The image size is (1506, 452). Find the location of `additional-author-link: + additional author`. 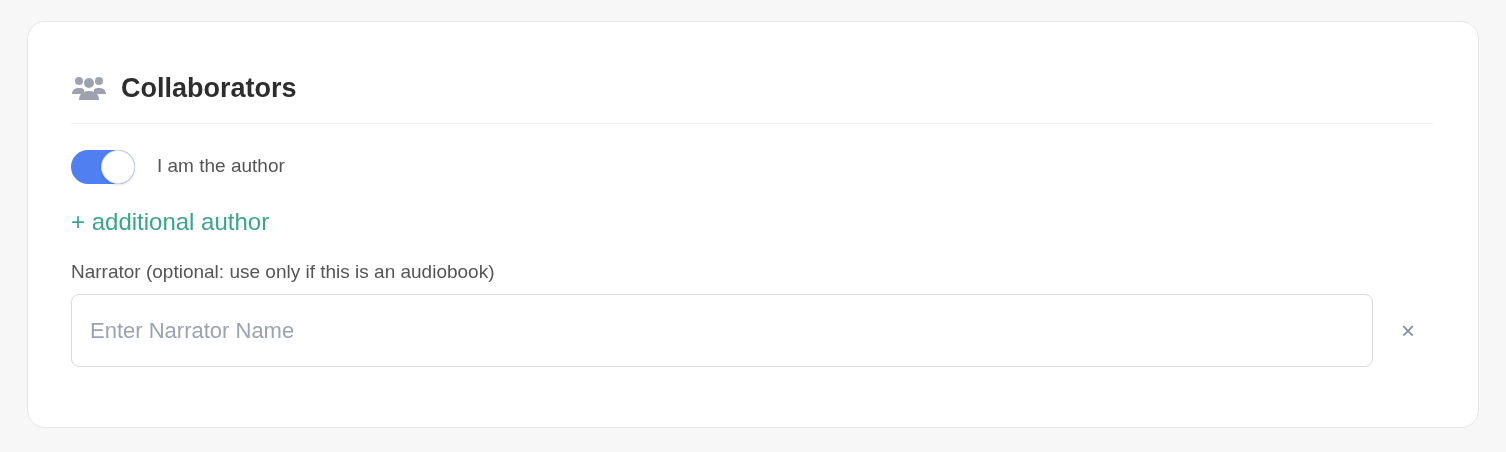

additional-author-link: + additional author is located at coordinates (170, 221).